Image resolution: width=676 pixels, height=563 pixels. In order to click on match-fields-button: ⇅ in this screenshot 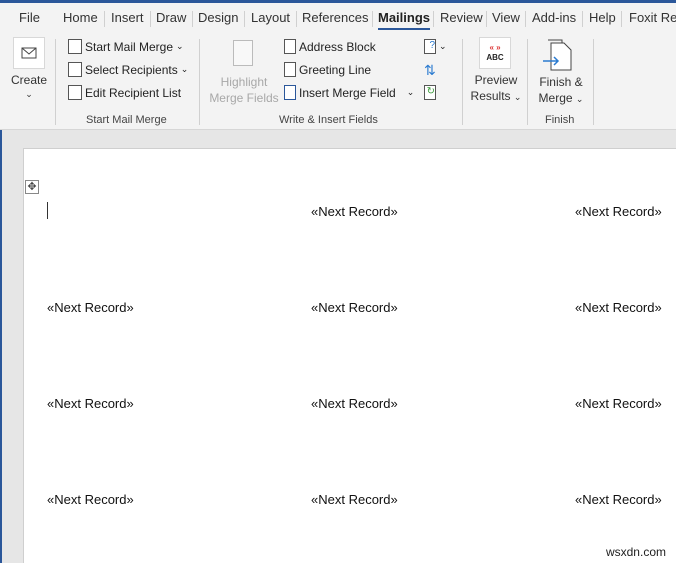, I will do `click(430, 70)`.